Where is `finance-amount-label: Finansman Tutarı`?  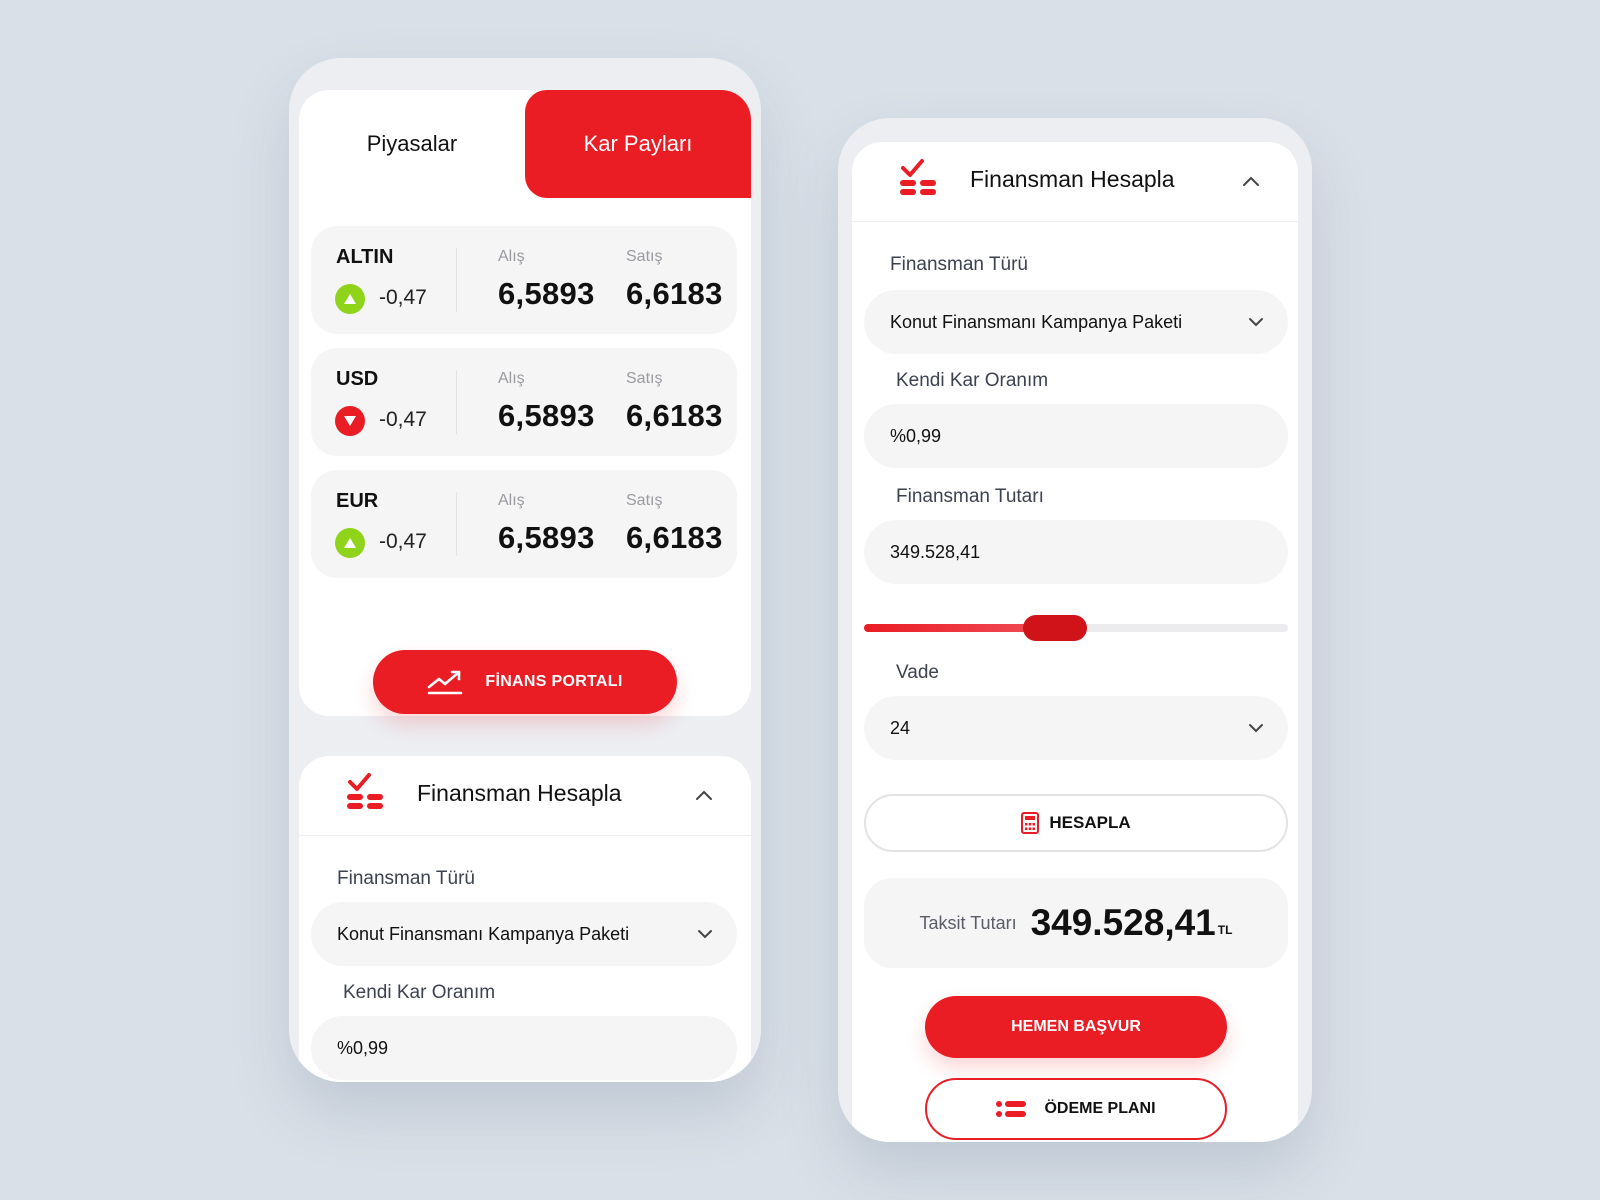 finance-amount-label: Finansman Tutarı is located at coordinates (970, 496).